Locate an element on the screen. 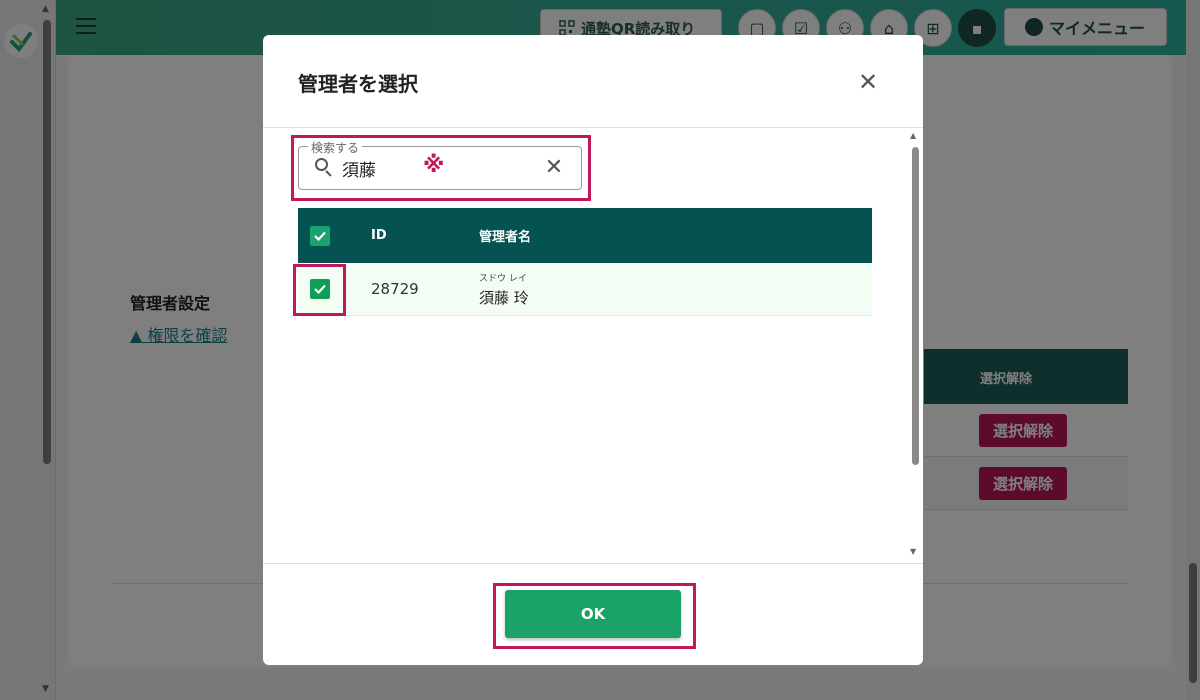 This screenshot has width=1200, height=700. check-icon is located at coordinates (320, 236).